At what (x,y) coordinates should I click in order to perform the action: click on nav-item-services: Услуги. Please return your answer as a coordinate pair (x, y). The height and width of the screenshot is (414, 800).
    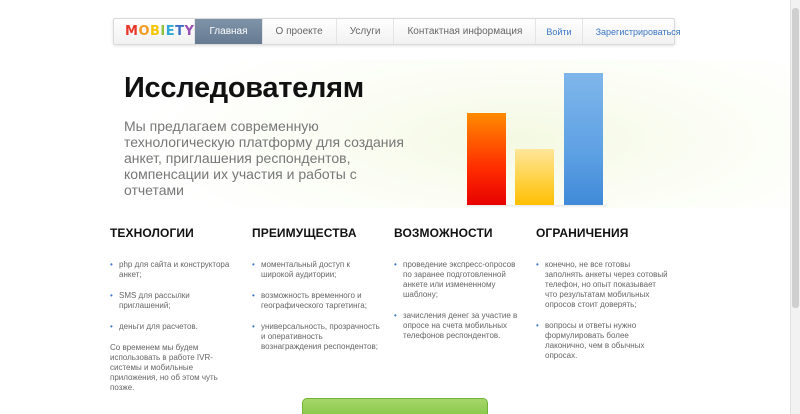
    Looking at the image, I should click on (366, 31).